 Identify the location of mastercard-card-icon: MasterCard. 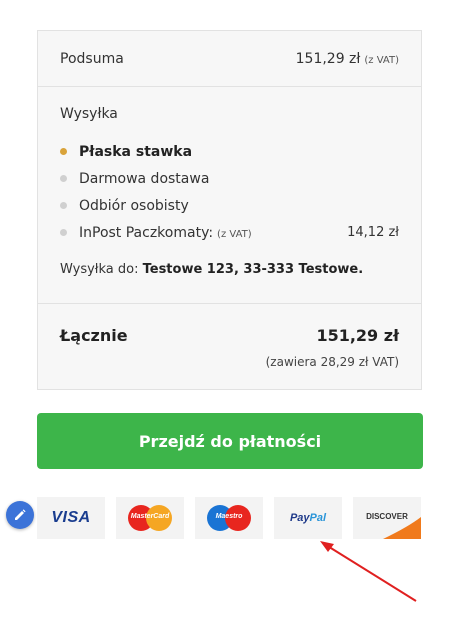
(150, 518).